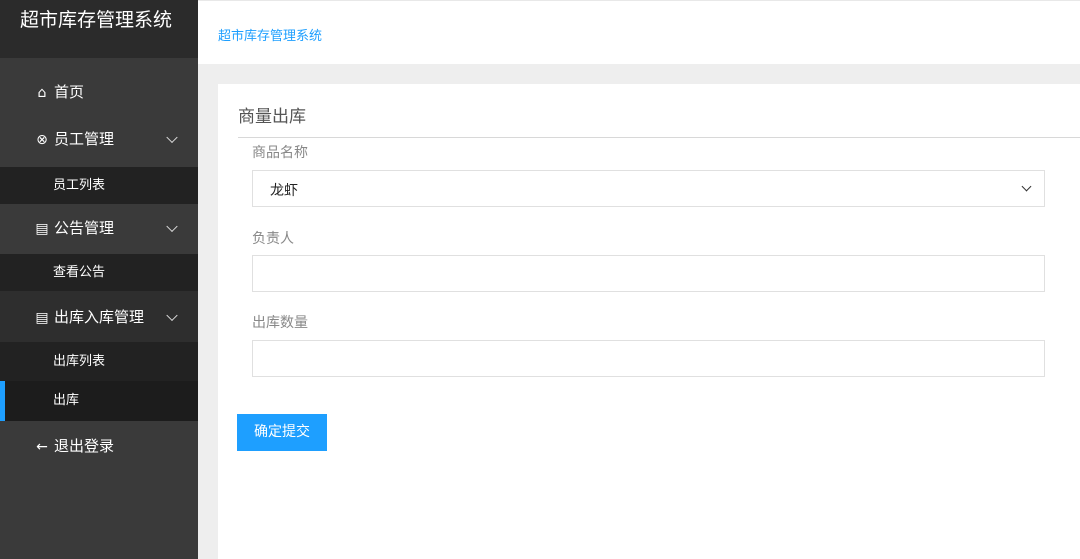 The image size is (1080, 559). Describe the element at coordinates (648, 188) in the screenshot. I see `product-select: 龙虾` at that location.